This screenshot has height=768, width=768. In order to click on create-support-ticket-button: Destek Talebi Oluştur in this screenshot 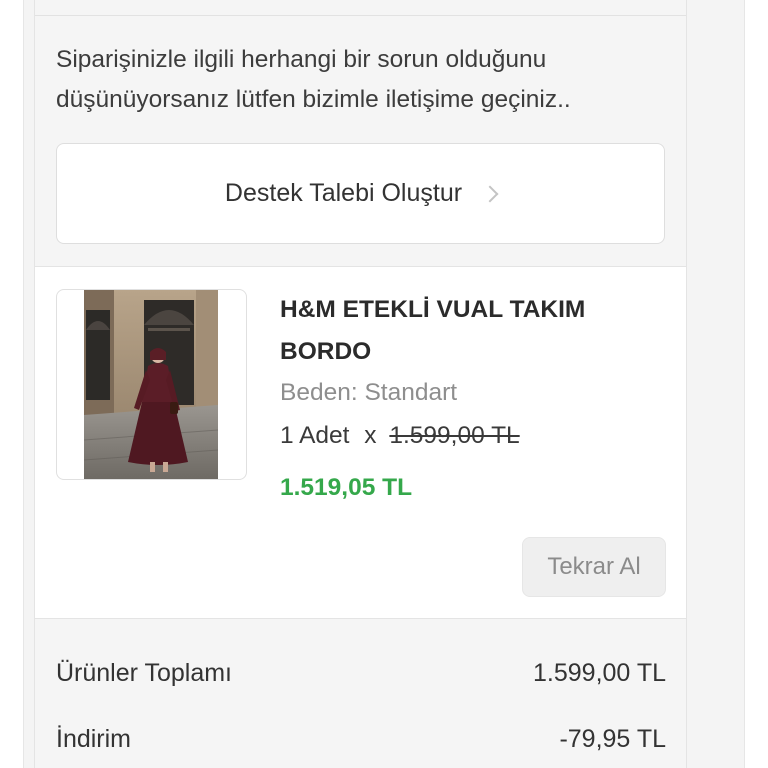, I will do `click(360, 193)`.